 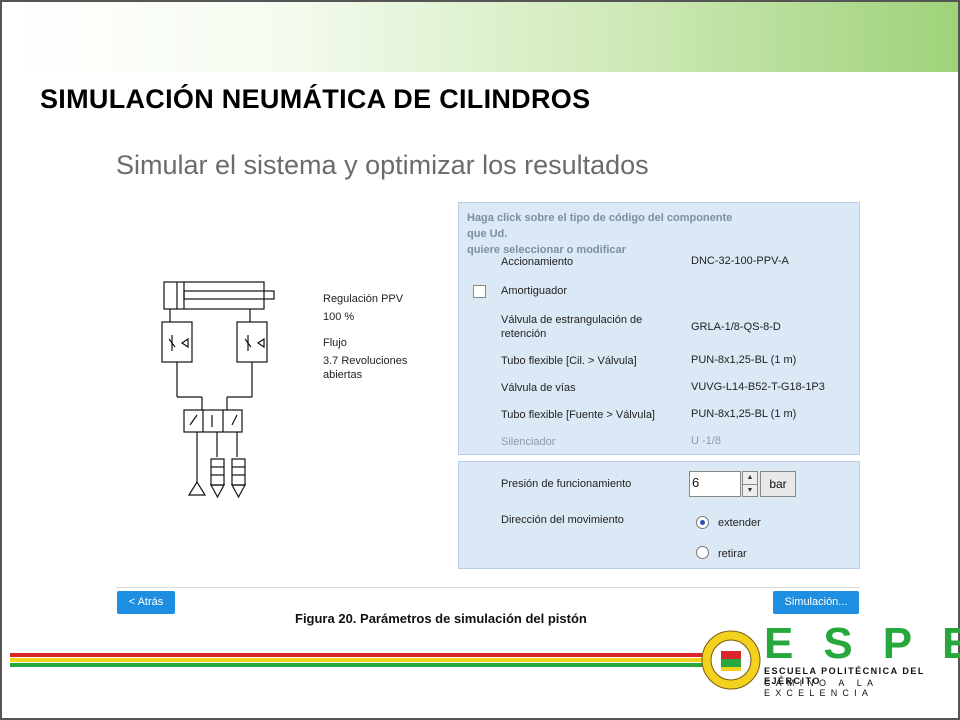 What do you see at coordinates (758, 387) in the screenshot?
I see `component-value-directional-valve: VUVG-L14-B52-T-G18-1P3` at bounding box center [758, 387].